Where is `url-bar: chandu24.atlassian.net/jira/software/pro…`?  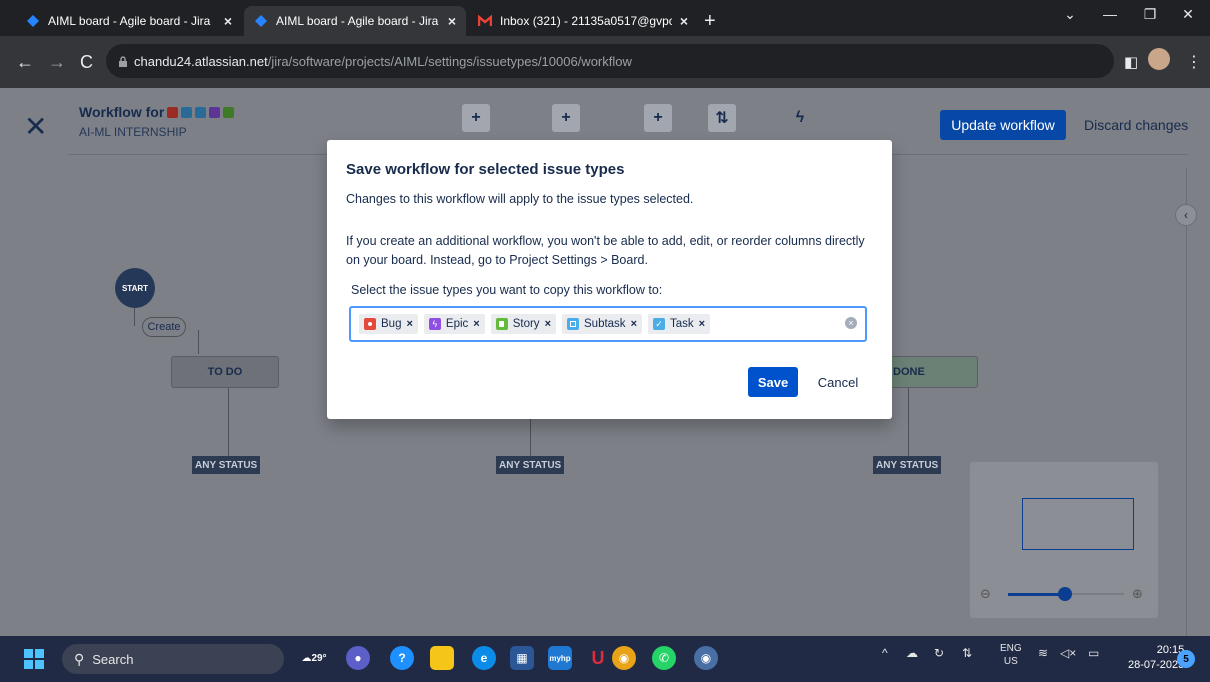 url-bar: chandu24.atlassian.net/jira/software/pro… is located at coordinates (610, 61).